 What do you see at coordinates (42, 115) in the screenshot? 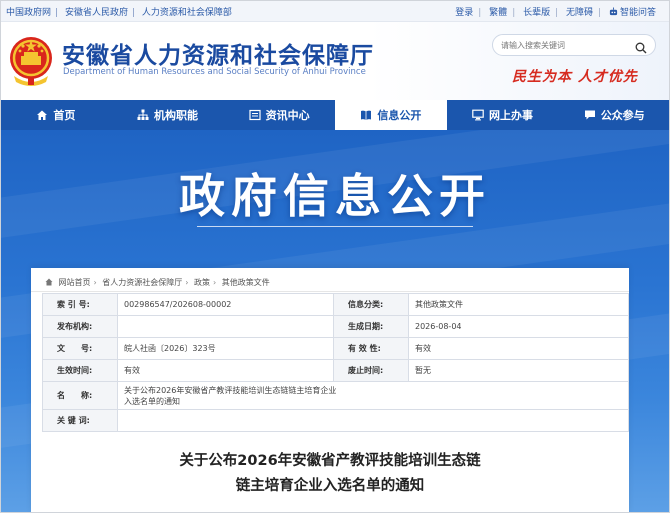
I see `home-icon` at bounding box center [42, 115].